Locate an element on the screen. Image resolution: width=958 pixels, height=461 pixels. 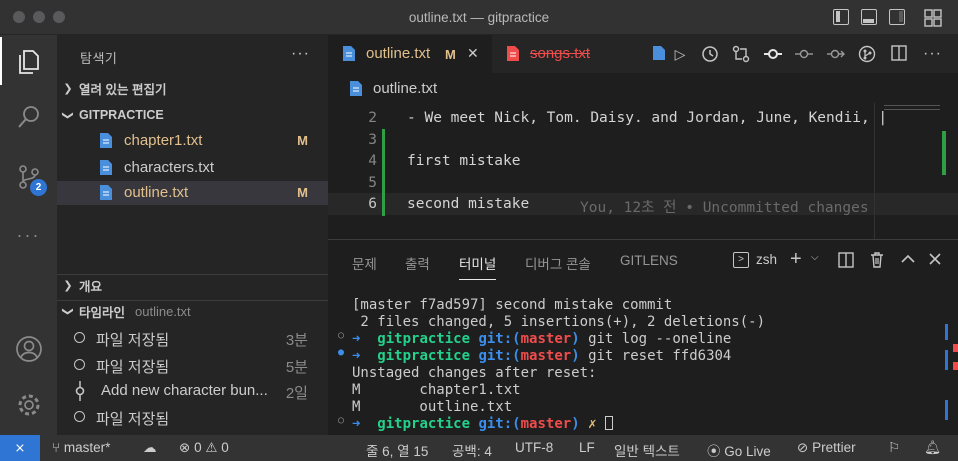
new-terminal-icon: + is located at coordinates (796, 259).